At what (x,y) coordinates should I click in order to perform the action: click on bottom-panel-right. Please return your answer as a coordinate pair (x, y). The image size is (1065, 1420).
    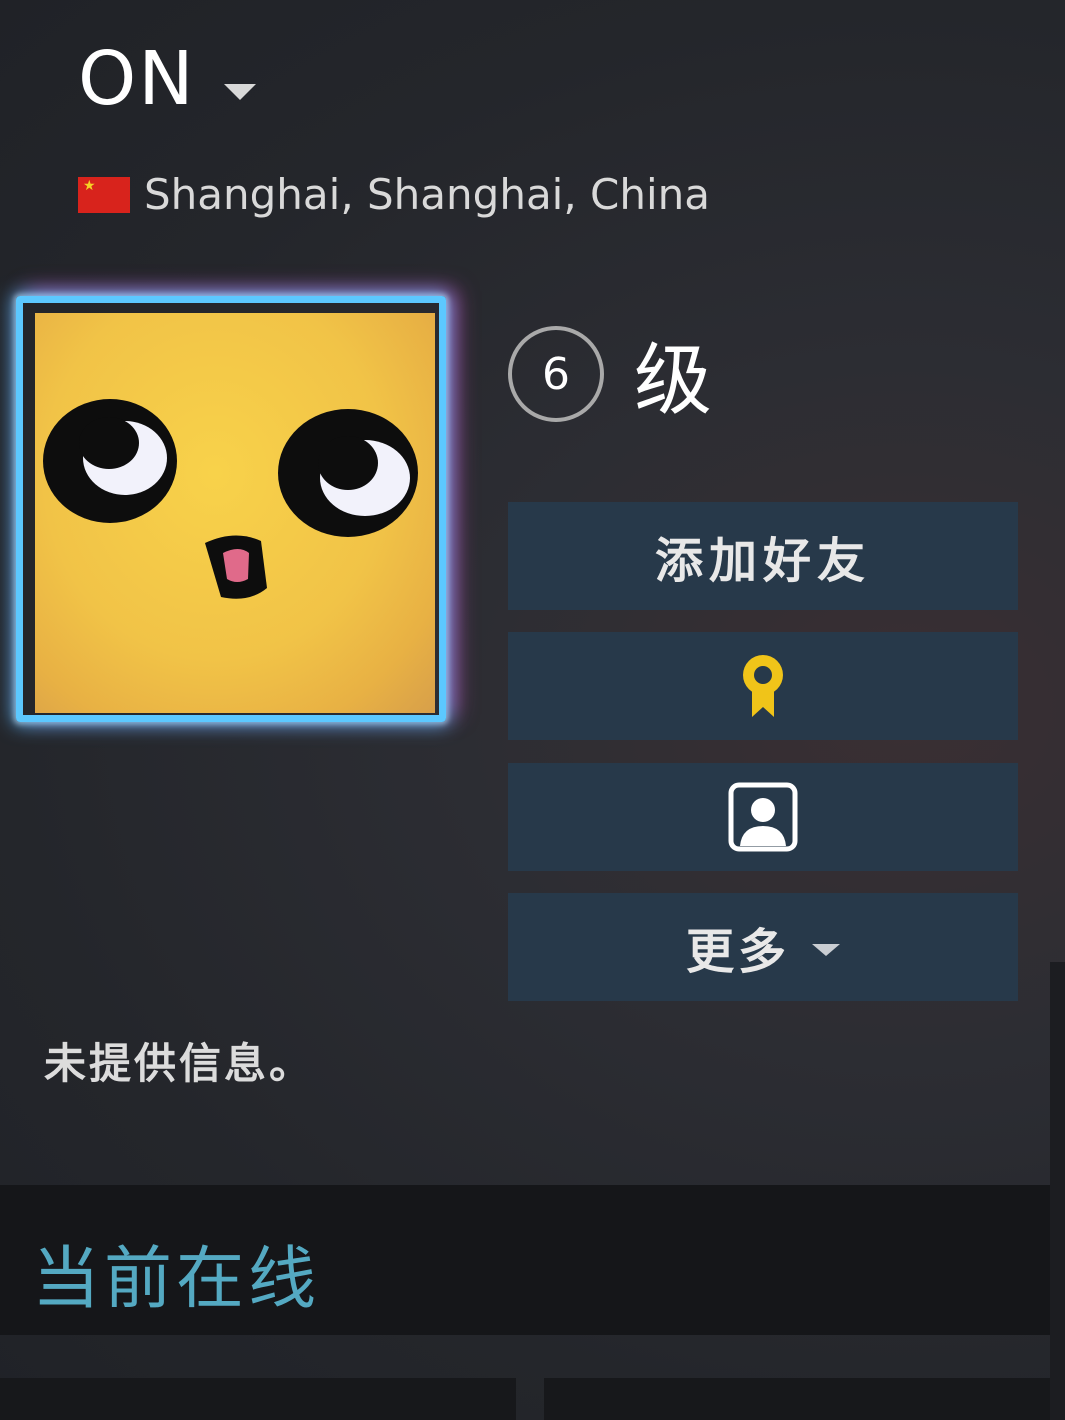
    Looking at the image, I should click on (797, 1399).